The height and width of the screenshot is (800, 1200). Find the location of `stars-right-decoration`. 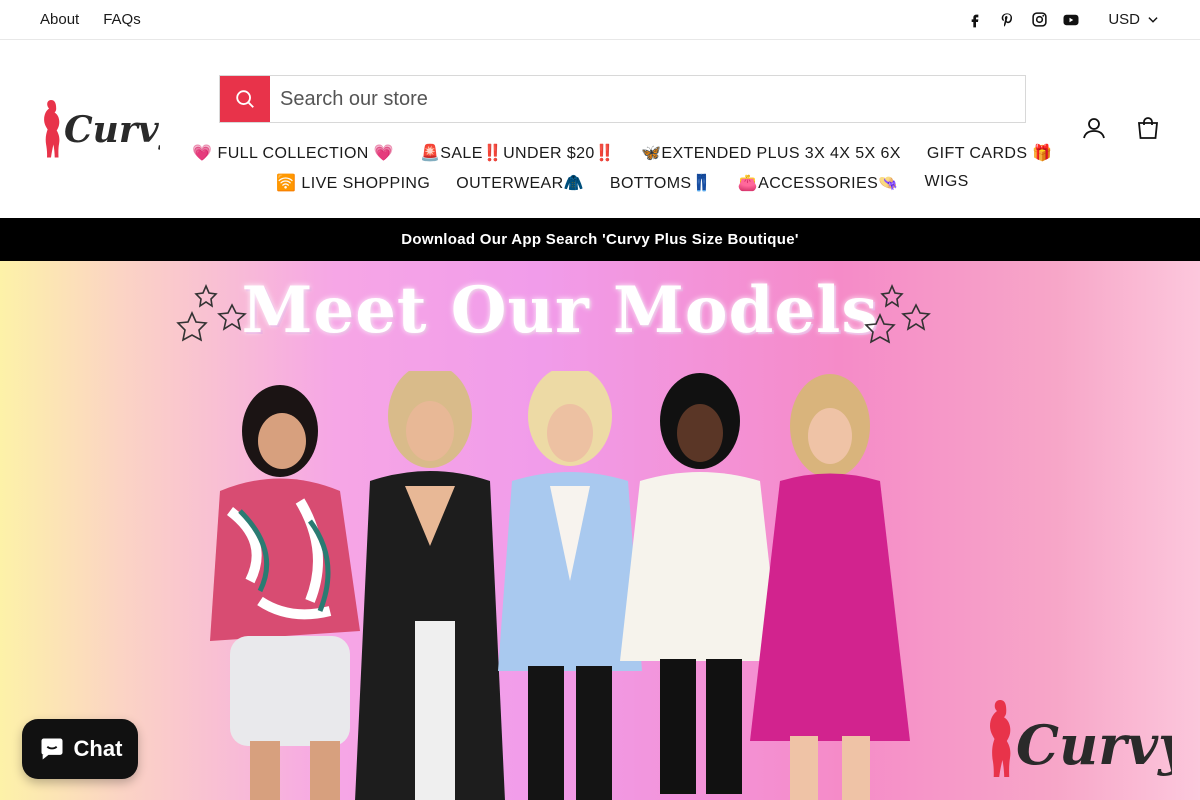

stars-right-decoration is located at coordinates (897, 313).